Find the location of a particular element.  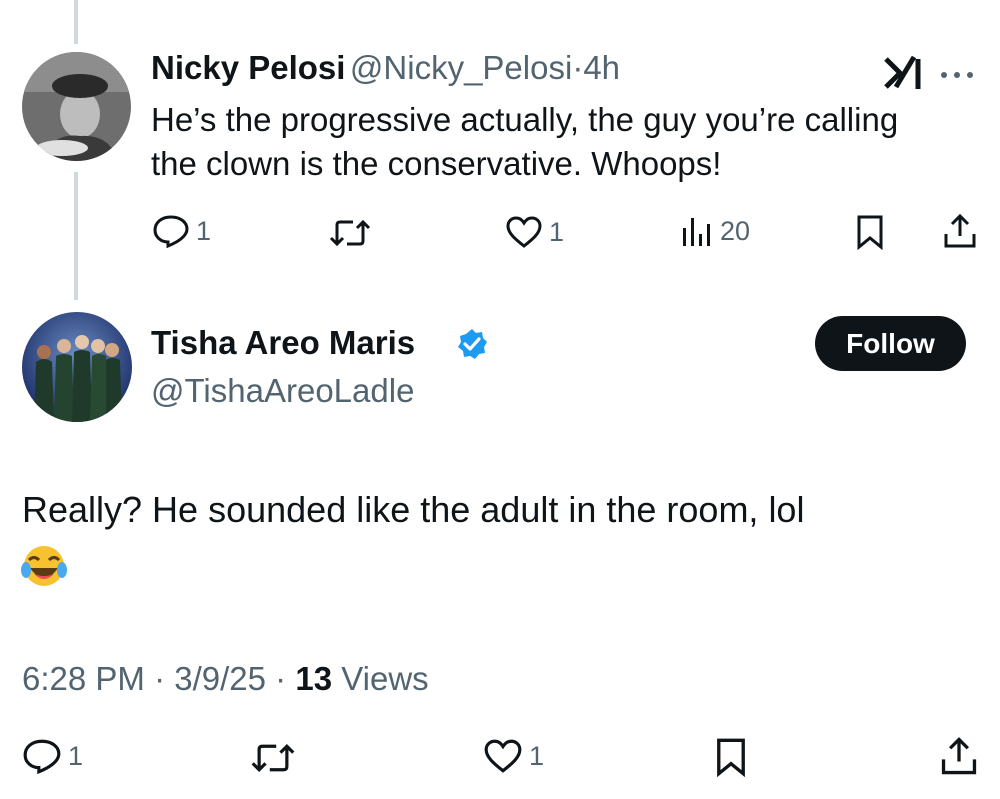

tweet-metadata: 6:28 PM · 3/9/25 · 13 Views is located at coordinates (225, 679).